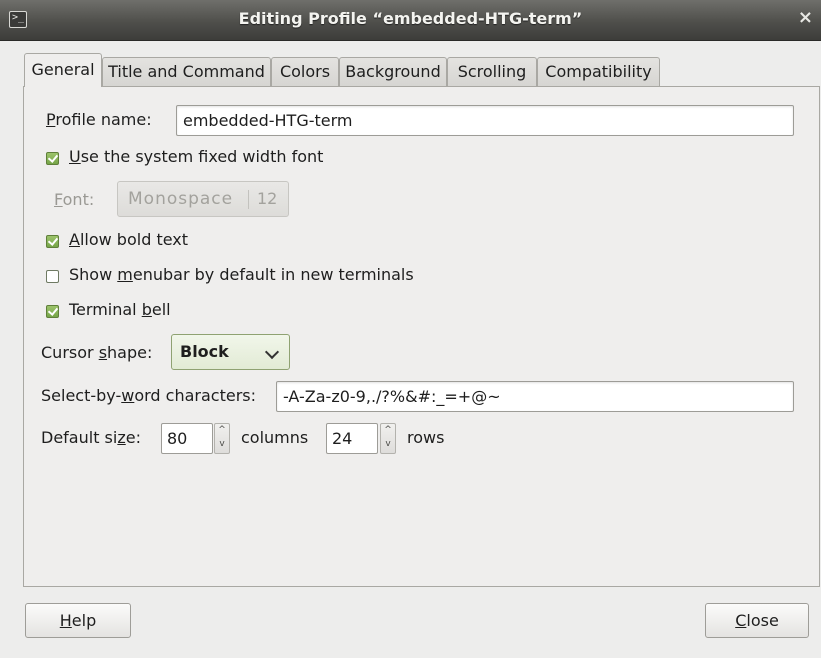  Describe the element at coordinates (598, 71) in the screenshot. I see `tab-compatibility: Compatibility` at that location.